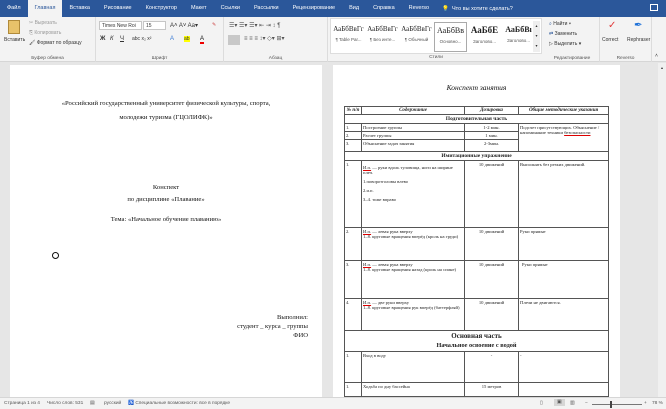 The width and height of the screenshot is (666, 409). Describe the element at coordinates (161, 8) in the screenshot. I see `tab-design: Конструктор` at that location.